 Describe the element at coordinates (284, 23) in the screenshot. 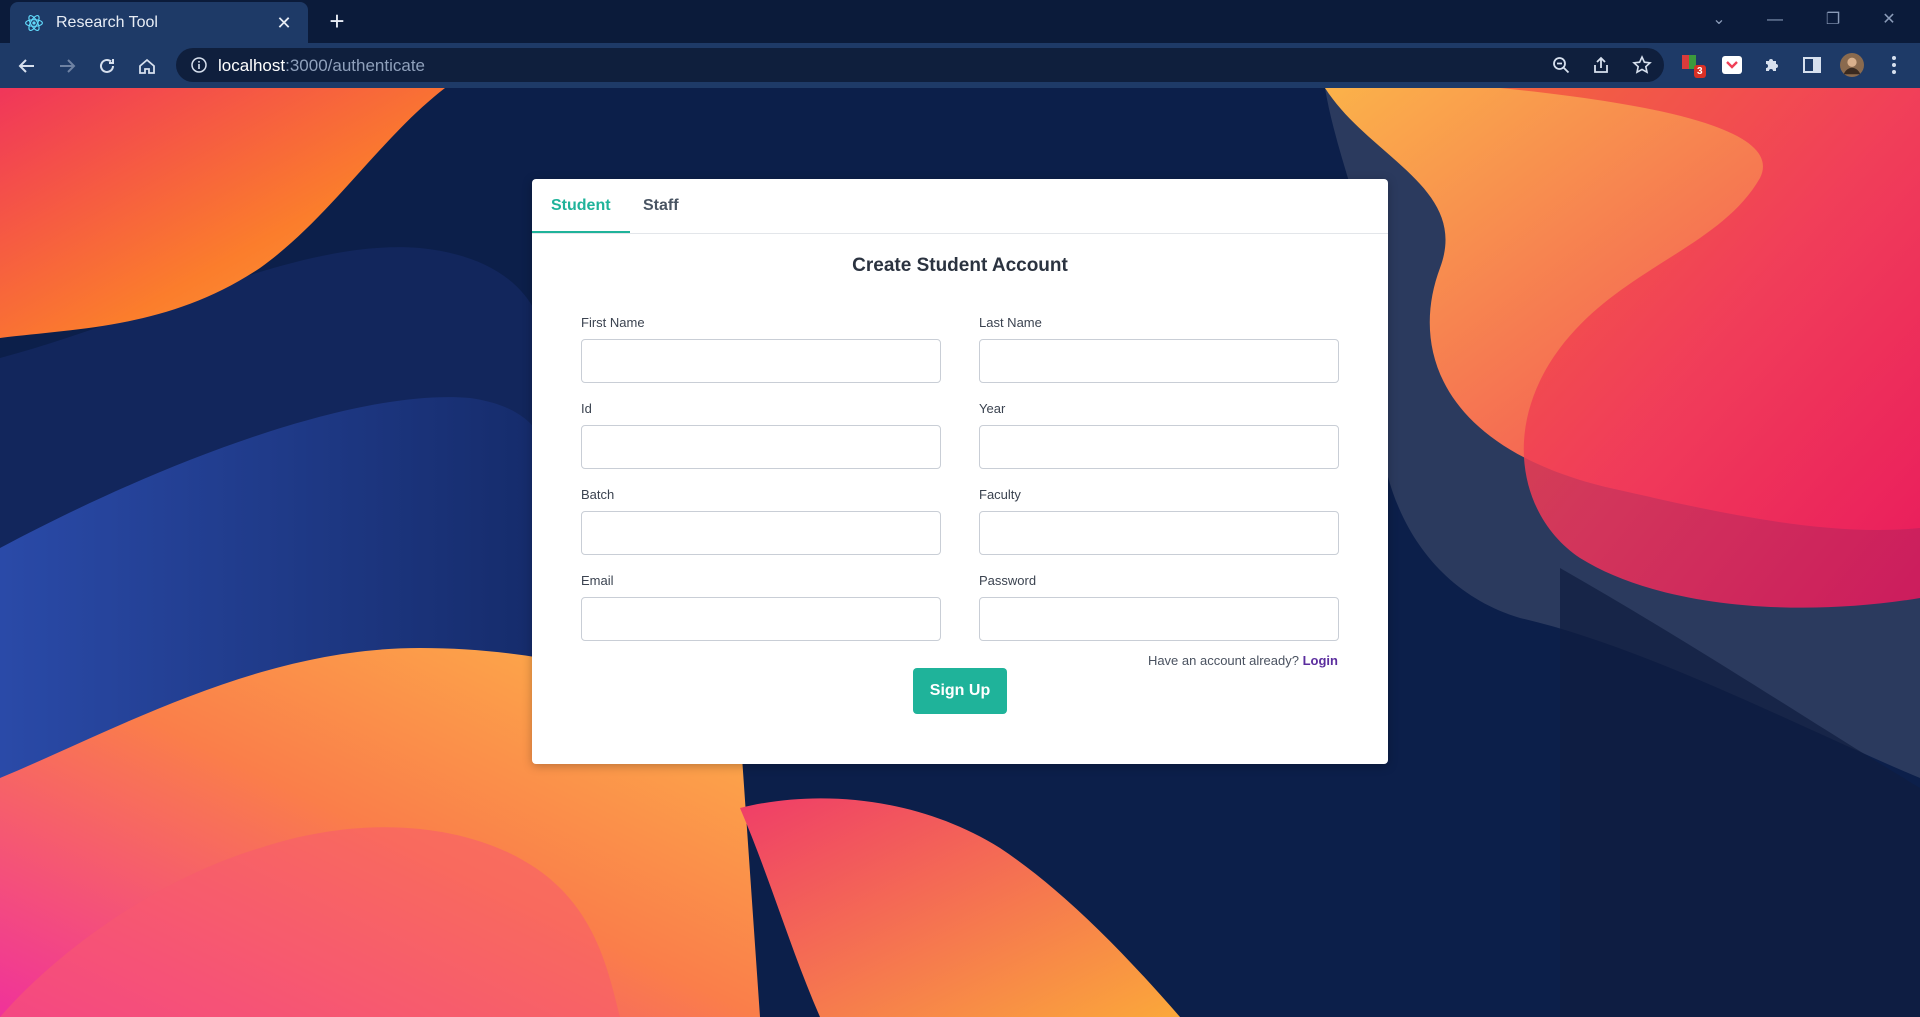

I see `close-tab-icon: ✕` at that location.